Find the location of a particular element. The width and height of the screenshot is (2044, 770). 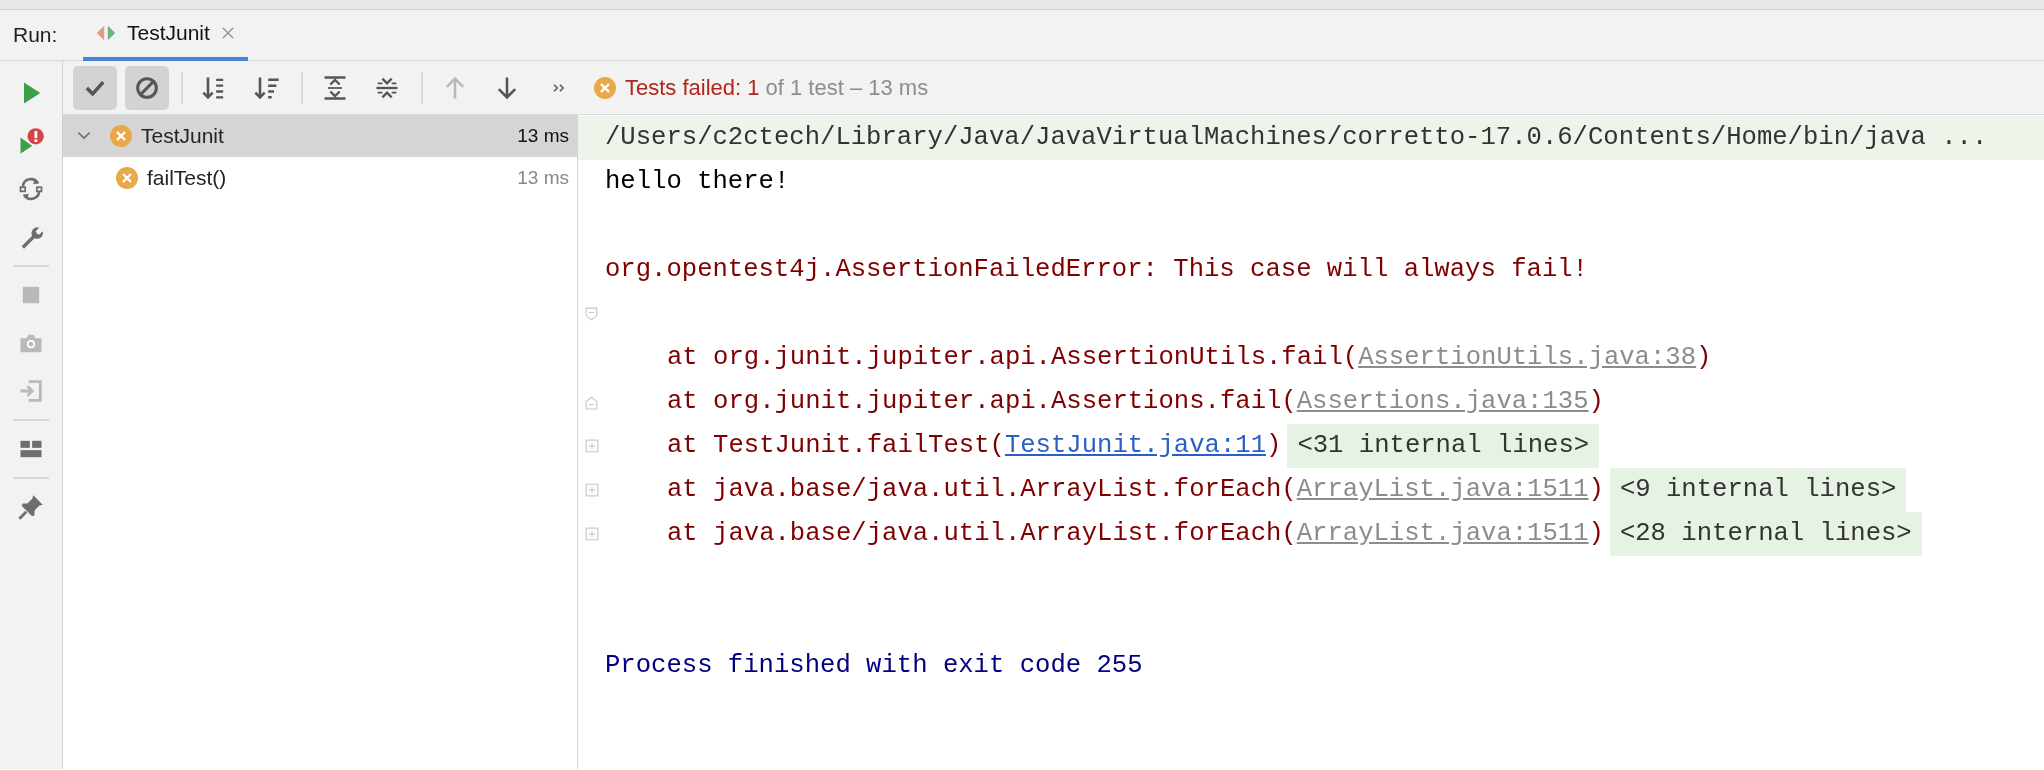

fold-end-icon is located at coordinates (591, 402).